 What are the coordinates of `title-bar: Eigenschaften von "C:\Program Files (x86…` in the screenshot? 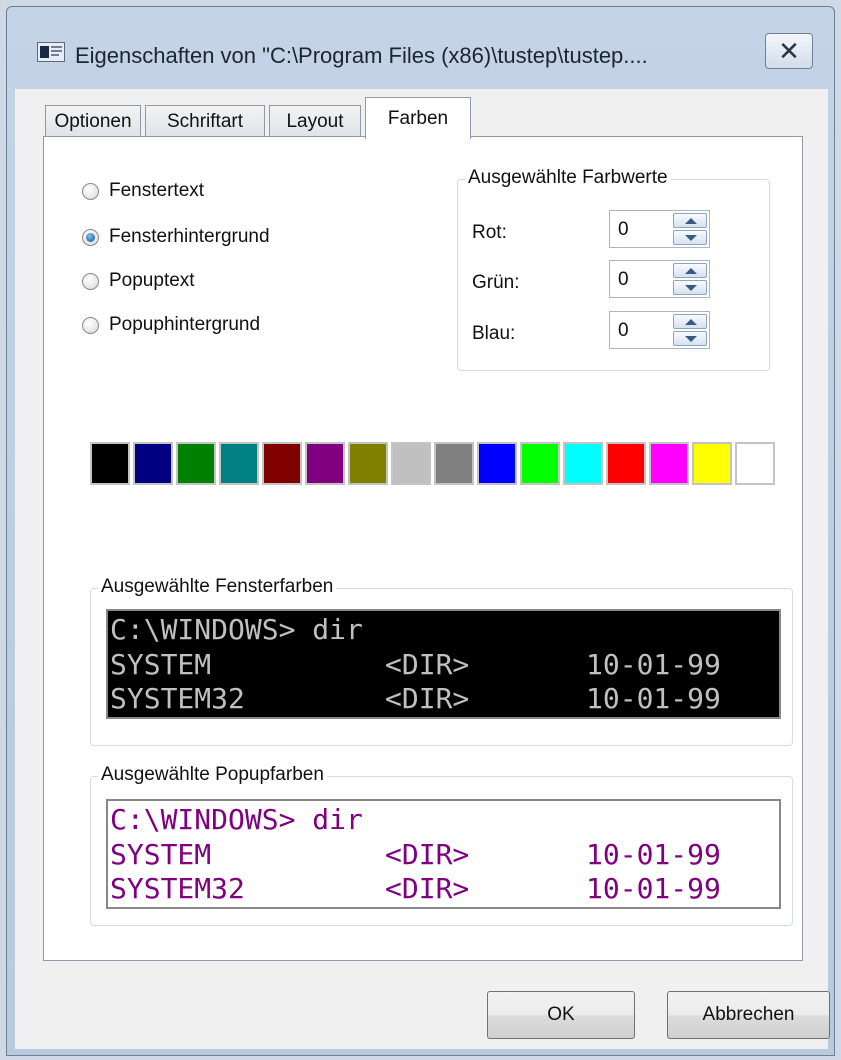 It's located at (420, 48).